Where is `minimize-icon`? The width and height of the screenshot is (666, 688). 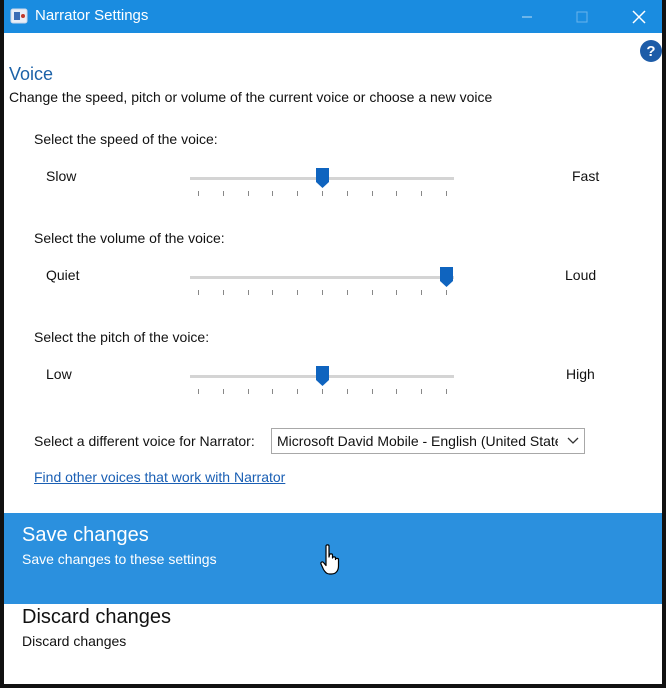 minimize-icon is located at coordinates (527, 16).